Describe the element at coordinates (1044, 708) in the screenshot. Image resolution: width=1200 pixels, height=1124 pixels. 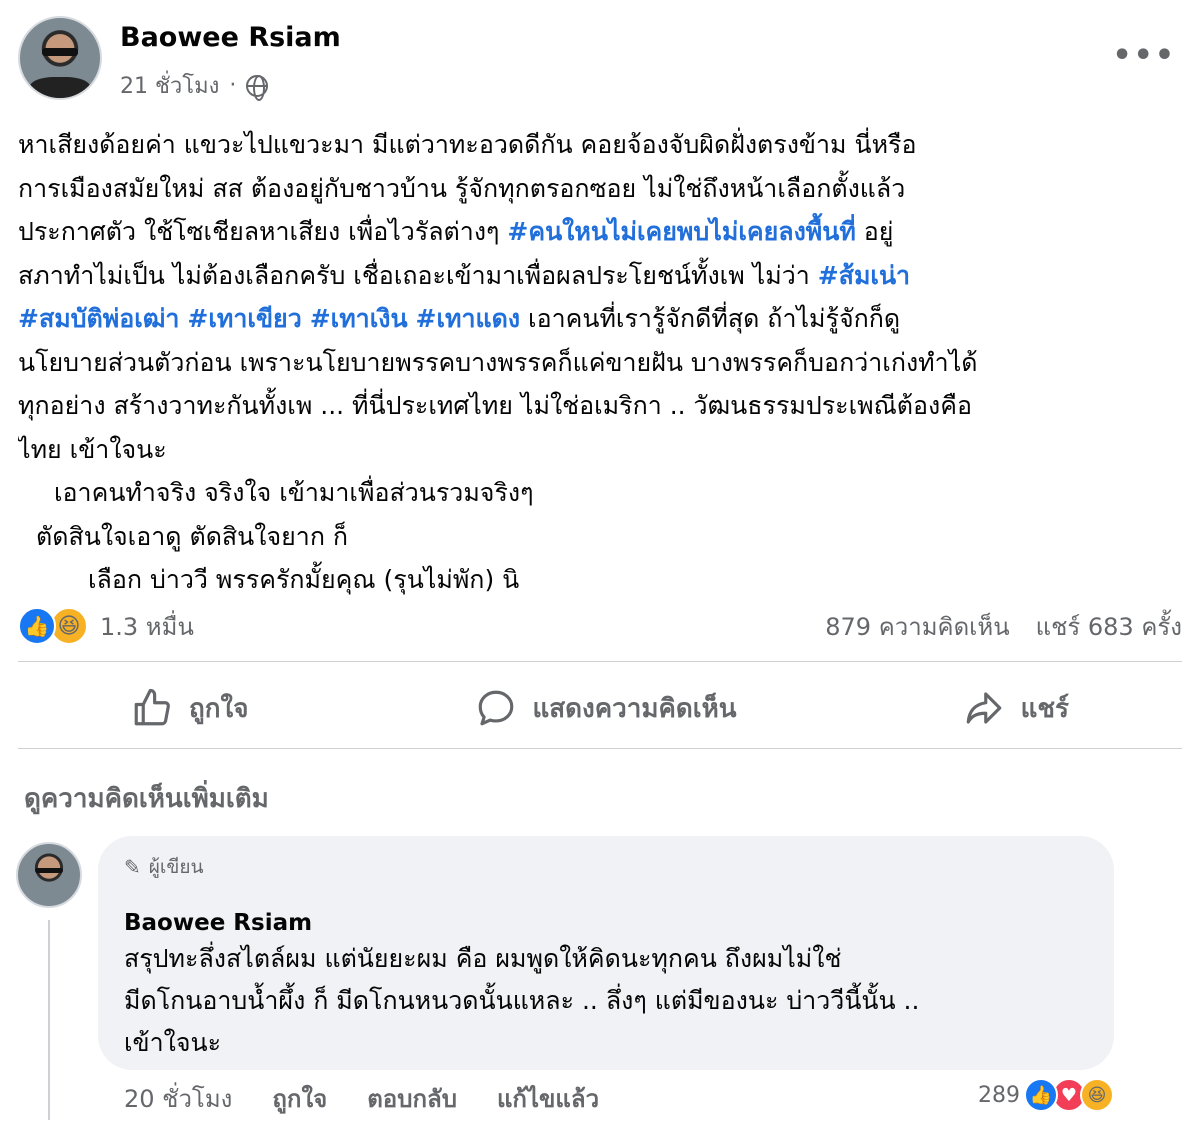
I see `share-label: แชร์` at that location.